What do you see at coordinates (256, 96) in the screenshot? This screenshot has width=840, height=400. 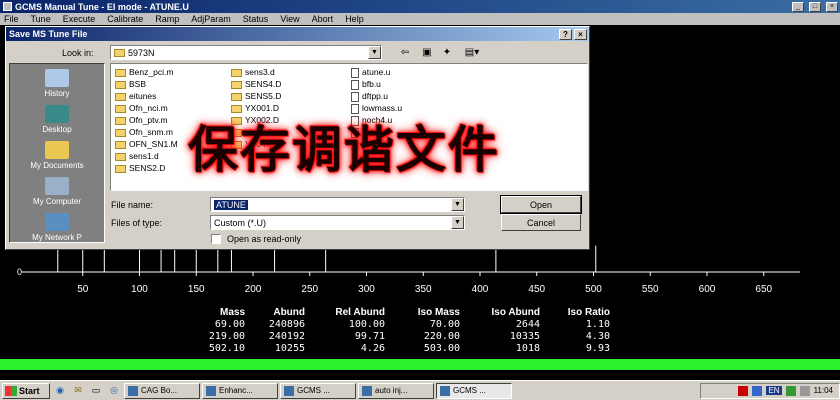 I see `file-item: SENS5.D` at bounding box center [256, 96].